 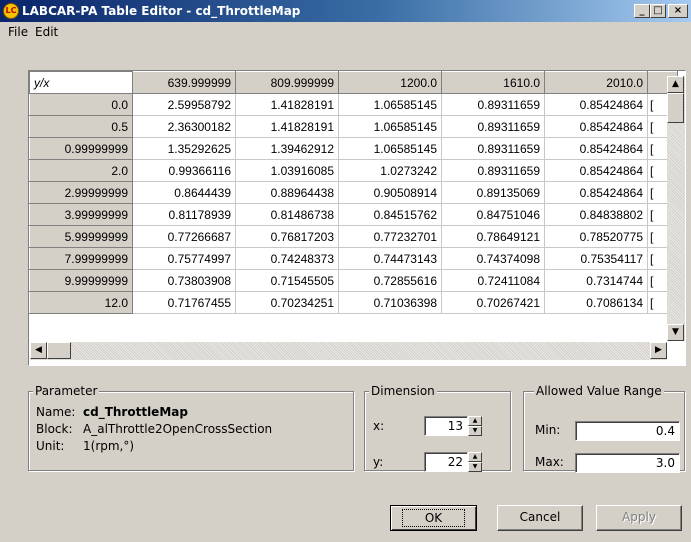 I want to click on dimension-y-spinner: ▲ ▼, so click(x=475, y=462).